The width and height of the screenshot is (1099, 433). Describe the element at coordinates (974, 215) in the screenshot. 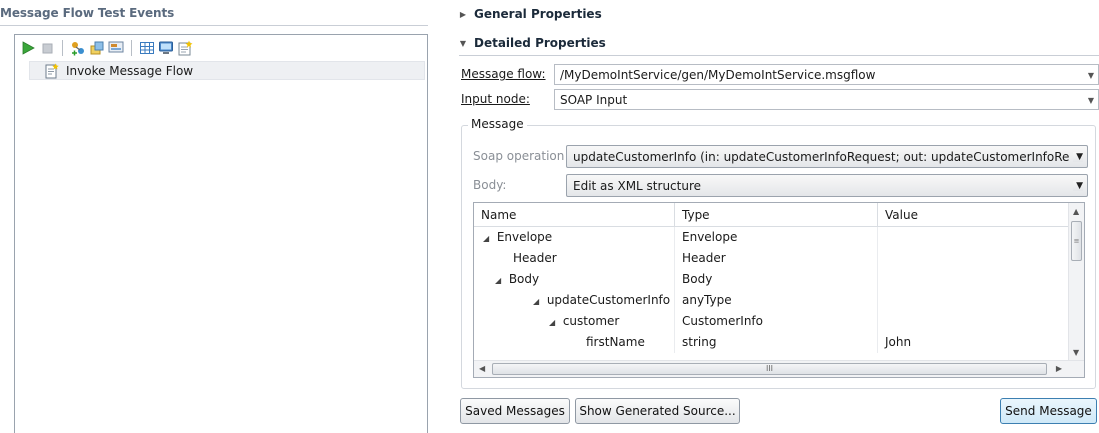

I see `column-header-value: Value` at that location.